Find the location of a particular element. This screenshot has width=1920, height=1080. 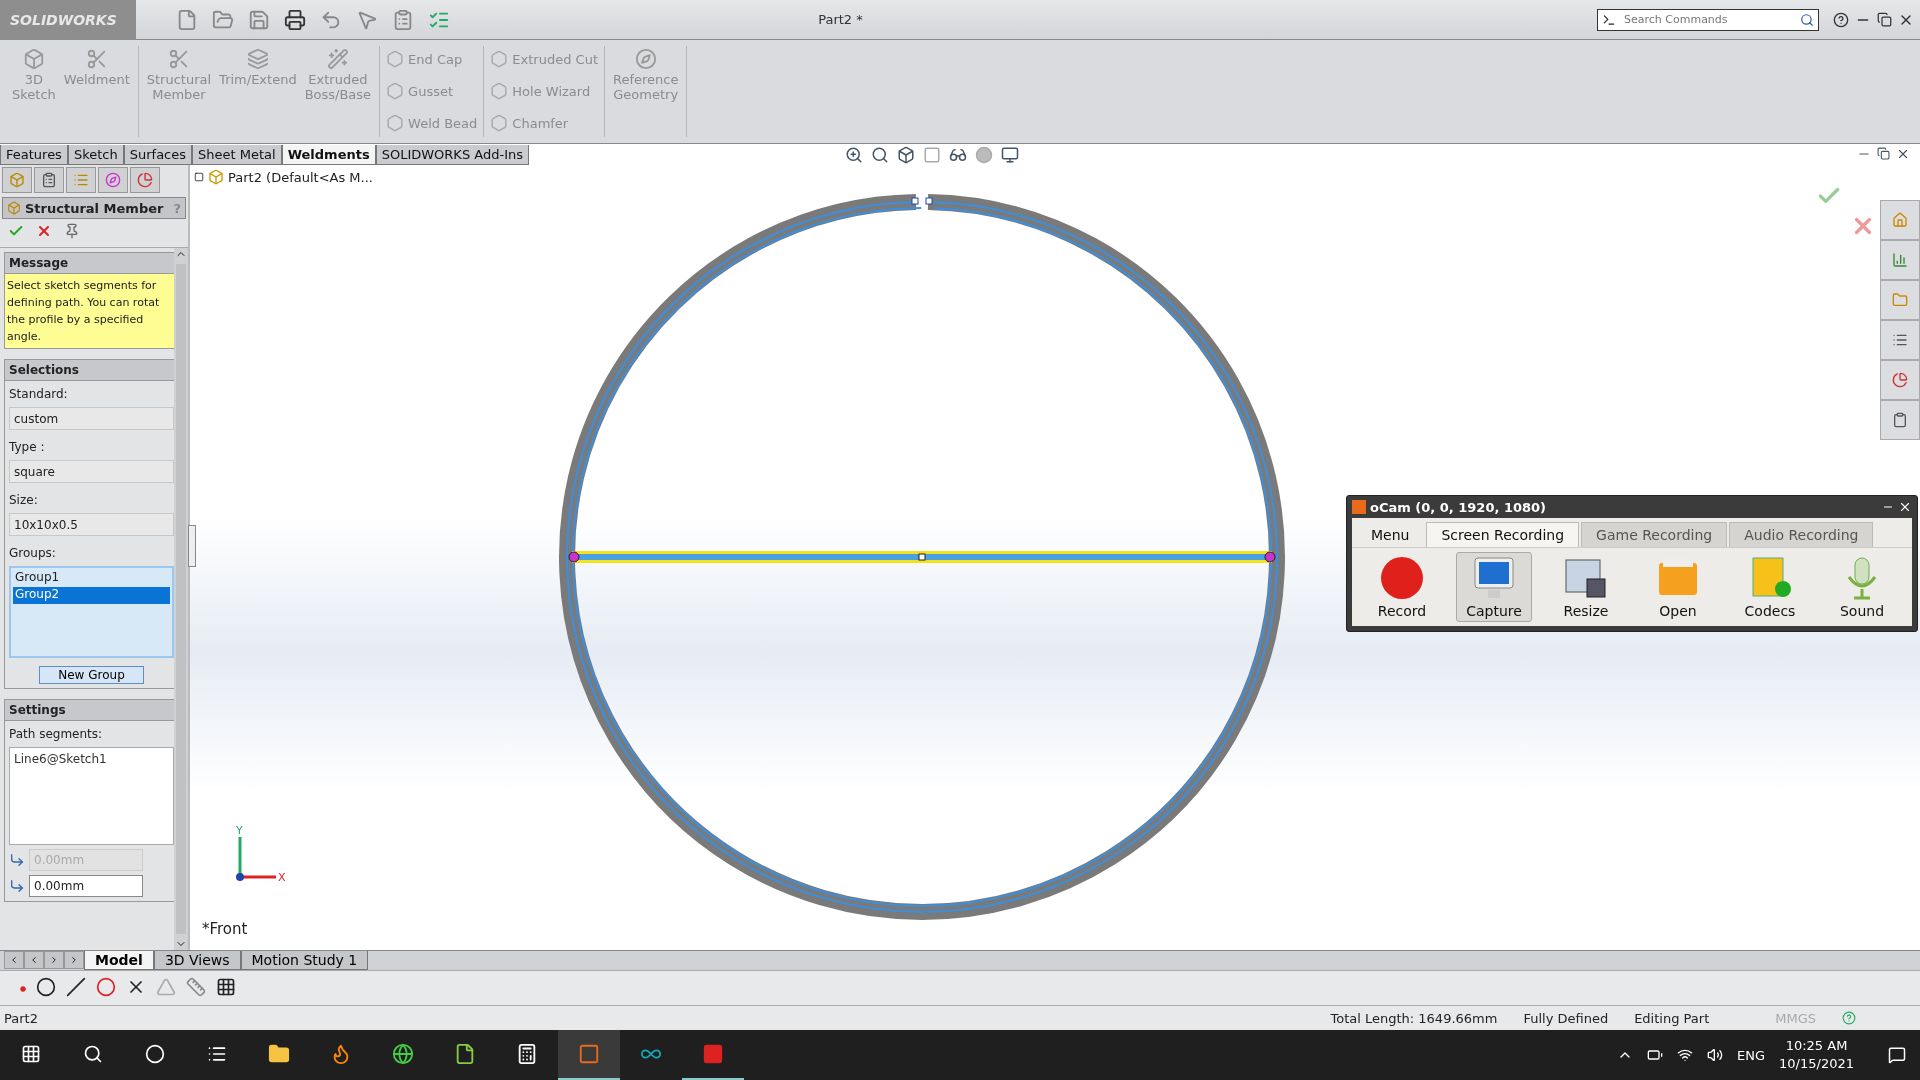

tool-button: Open is located at coordinates (1678, 587).